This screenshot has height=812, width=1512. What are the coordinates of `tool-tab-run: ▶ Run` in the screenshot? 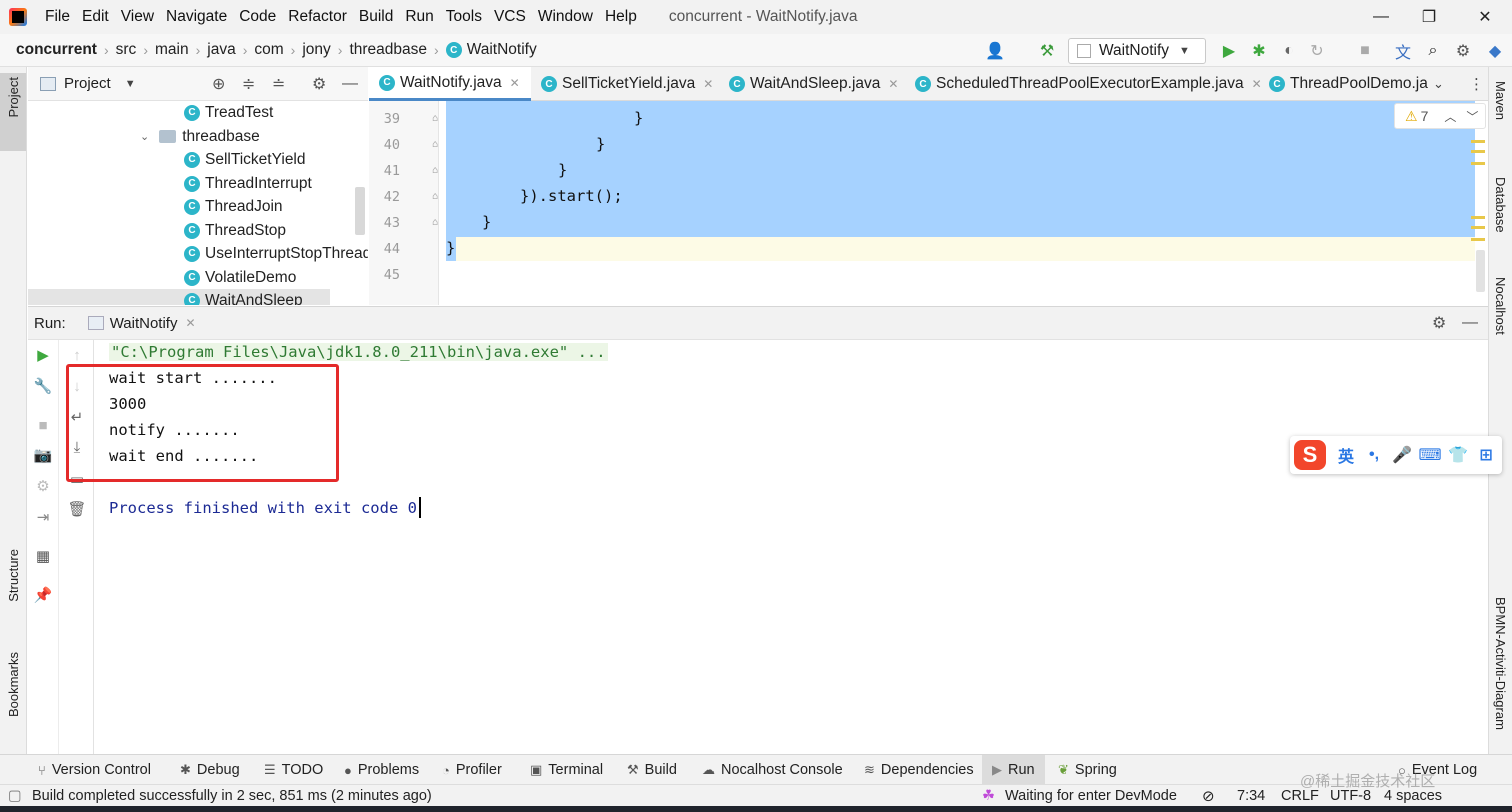 It's located at (1013, 770).